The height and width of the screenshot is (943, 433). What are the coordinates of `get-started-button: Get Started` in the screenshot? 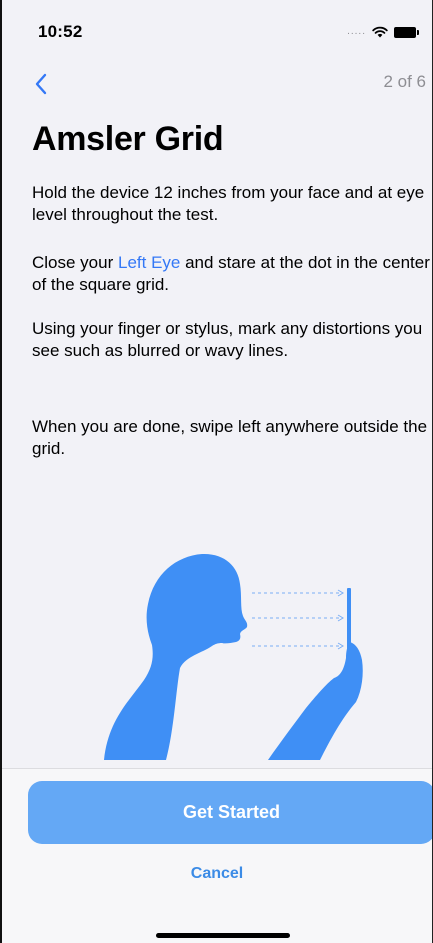 It's located at (230, 812).